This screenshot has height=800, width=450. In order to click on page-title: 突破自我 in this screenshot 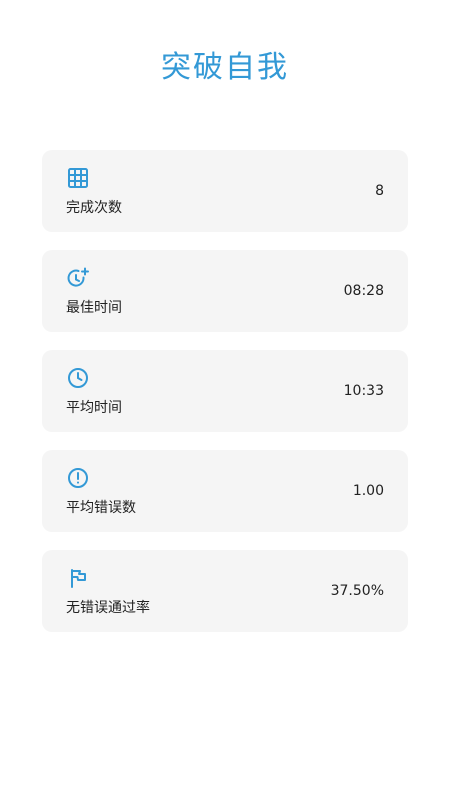, I will do `click(225, 67)`.